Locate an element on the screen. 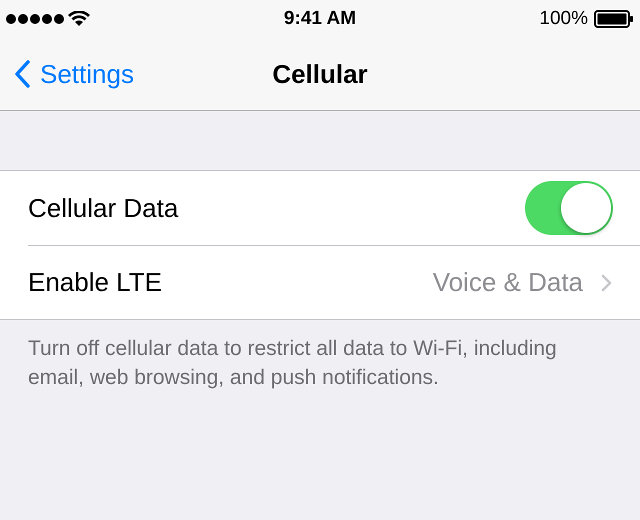 This screenshot has height=520, width=640. battery-percentage: 100% is located at coordinates (563, 18).